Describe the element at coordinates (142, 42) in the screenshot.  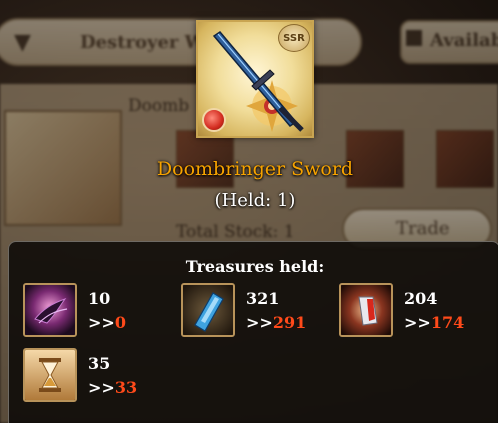
I see `filter-label: Destroyer W` at that location.